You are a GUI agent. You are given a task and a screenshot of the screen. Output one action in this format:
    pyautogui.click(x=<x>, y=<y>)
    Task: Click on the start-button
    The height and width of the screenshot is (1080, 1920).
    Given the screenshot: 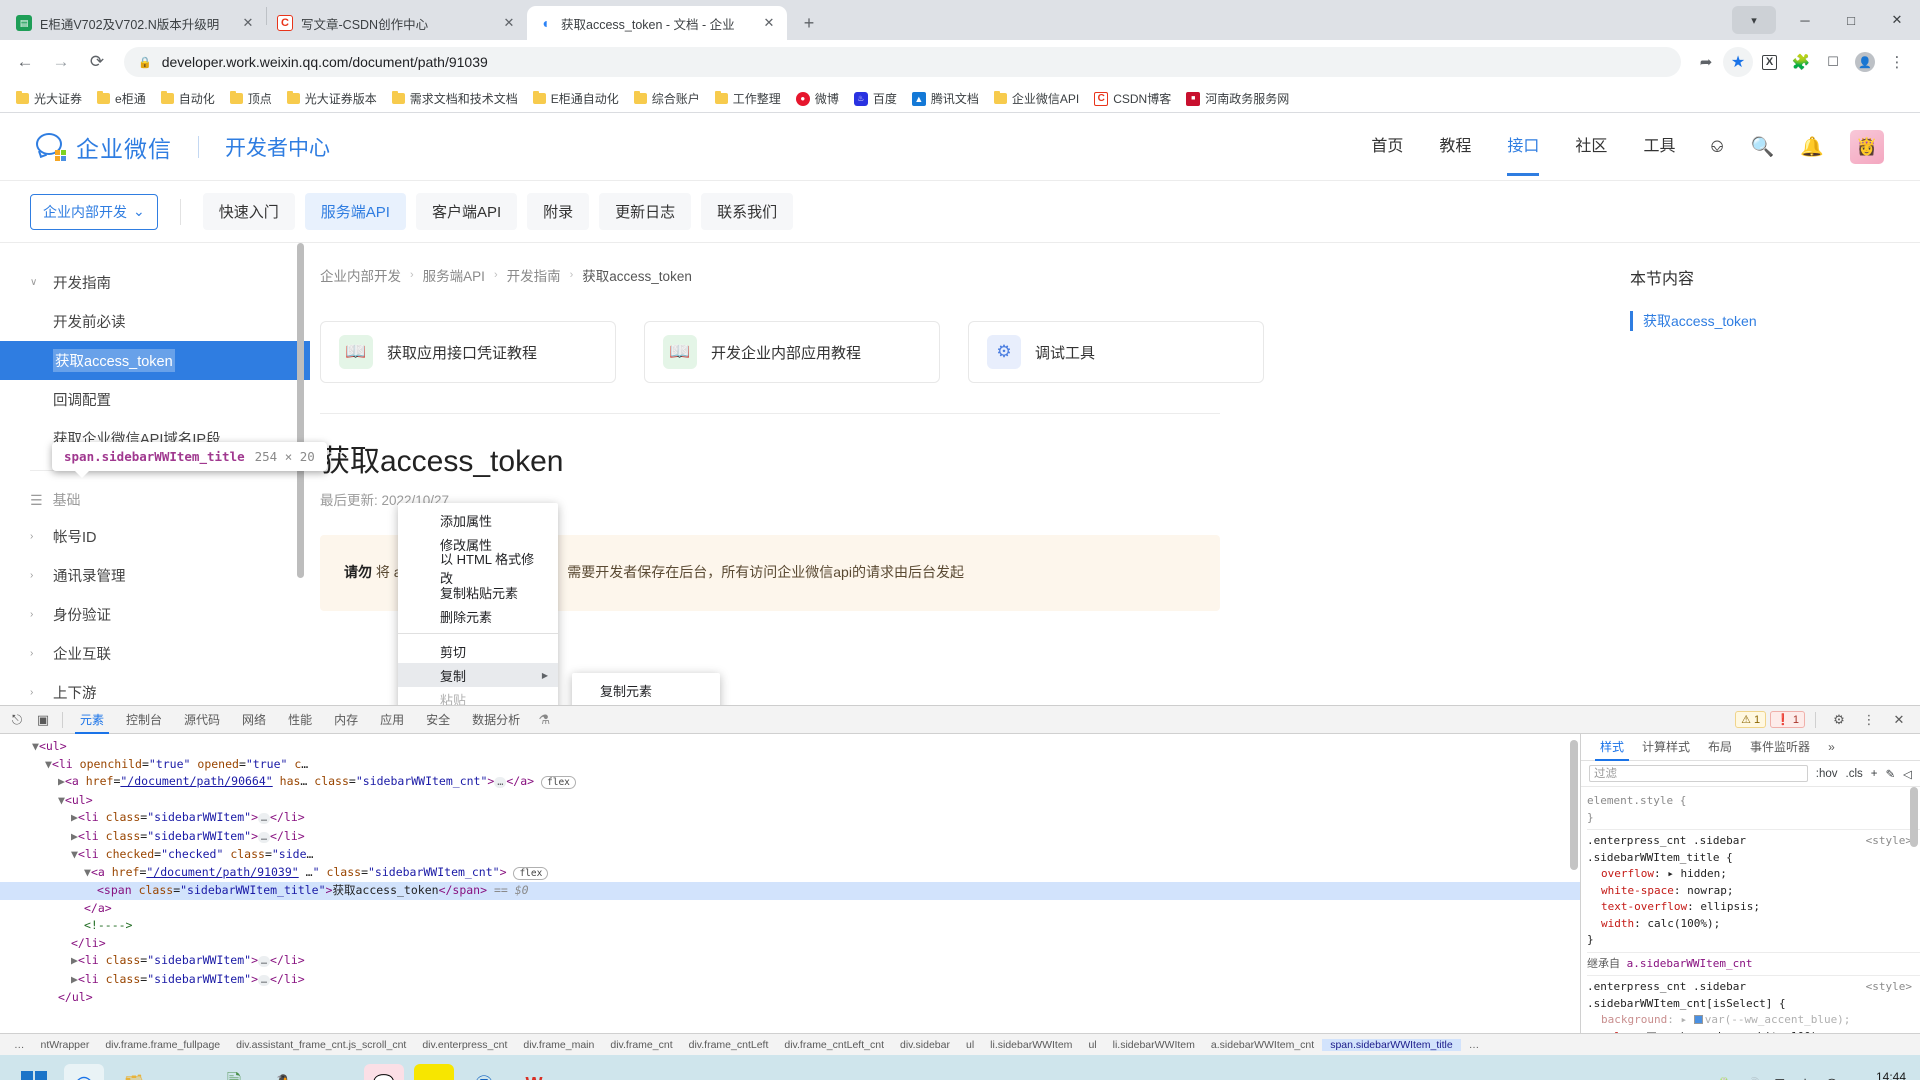 What is the action you would take?
    pyautogui.click(x=34, y=1072)
    